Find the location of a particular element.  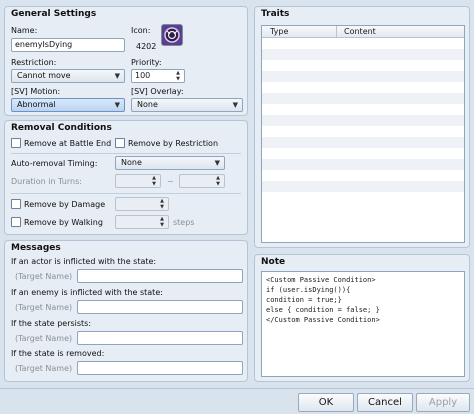

priority-value: 100 is located at coordinates (143, 75).